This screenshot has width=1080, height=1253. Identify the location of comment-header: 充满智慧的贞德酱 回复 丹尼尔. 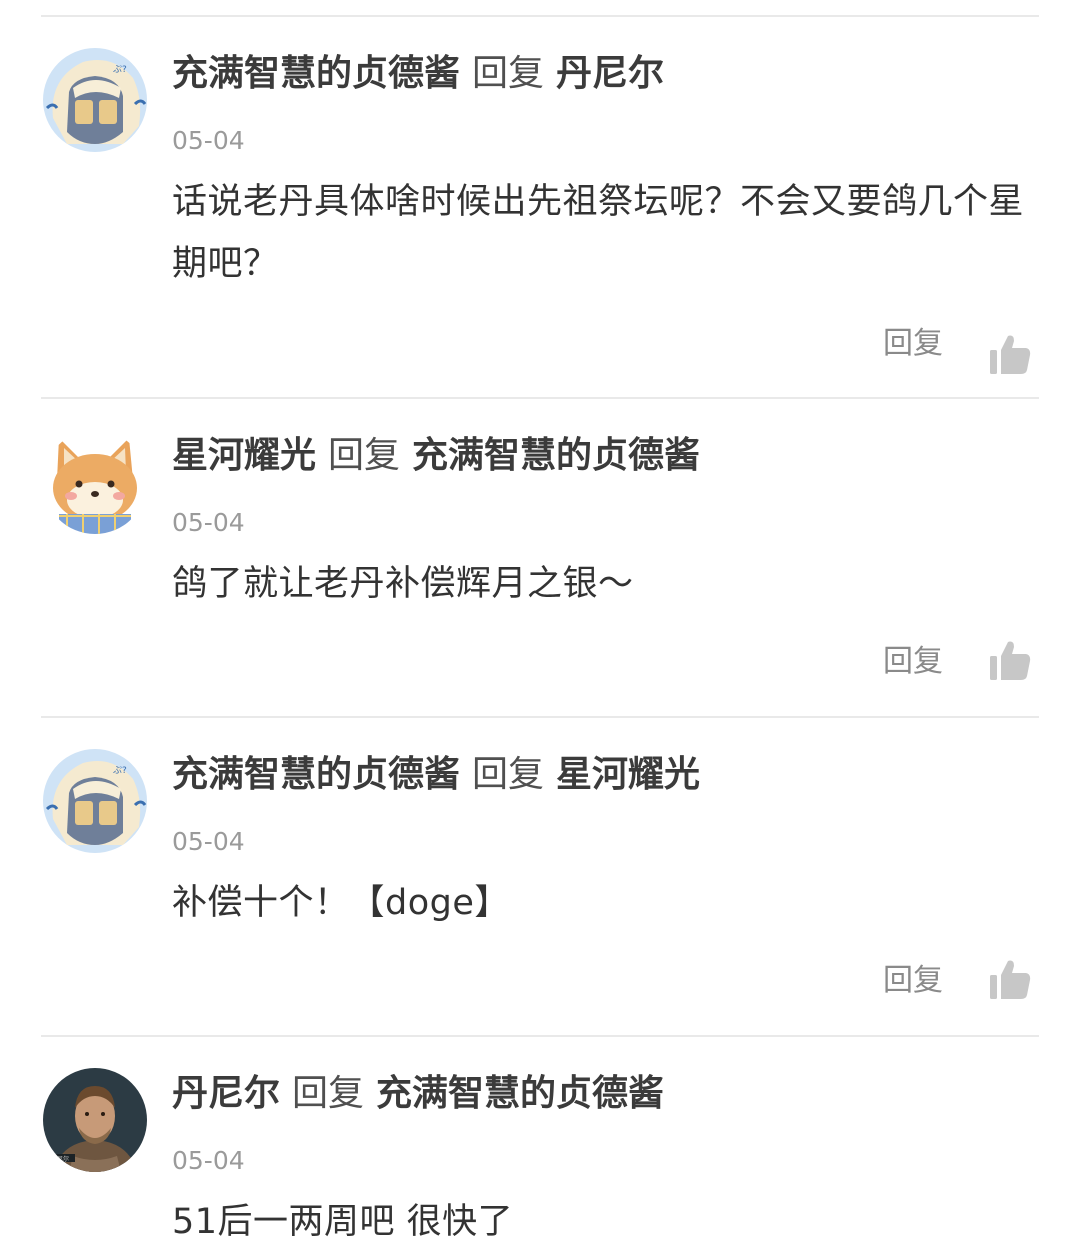
(418, 74).